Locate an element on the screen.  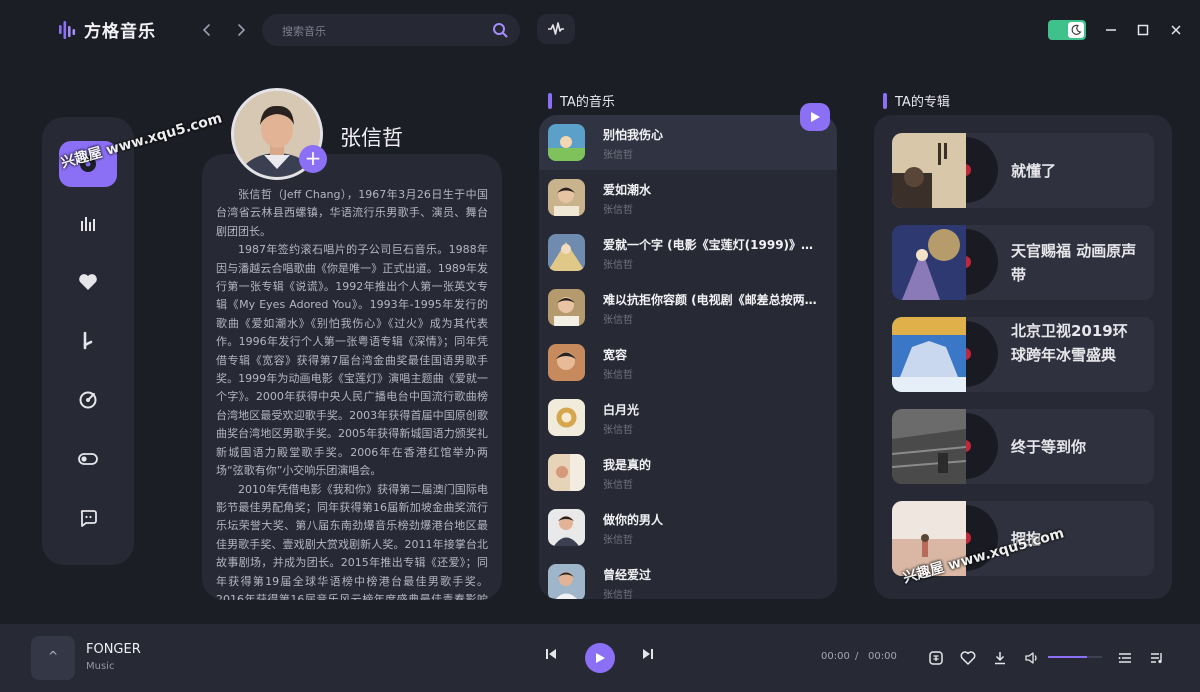
sidebar-item-favorites is located at coordinates (88, 282).